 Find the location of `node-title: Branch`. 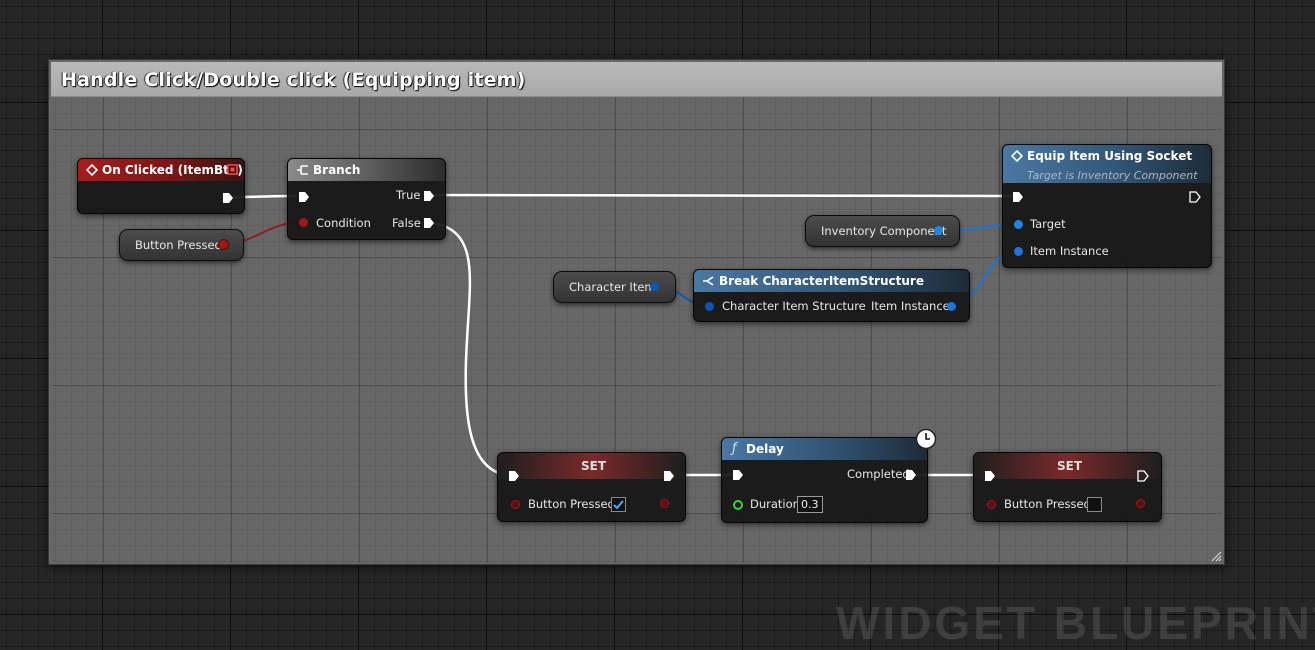

node-title: Branch is located at coordinates (337, 170).